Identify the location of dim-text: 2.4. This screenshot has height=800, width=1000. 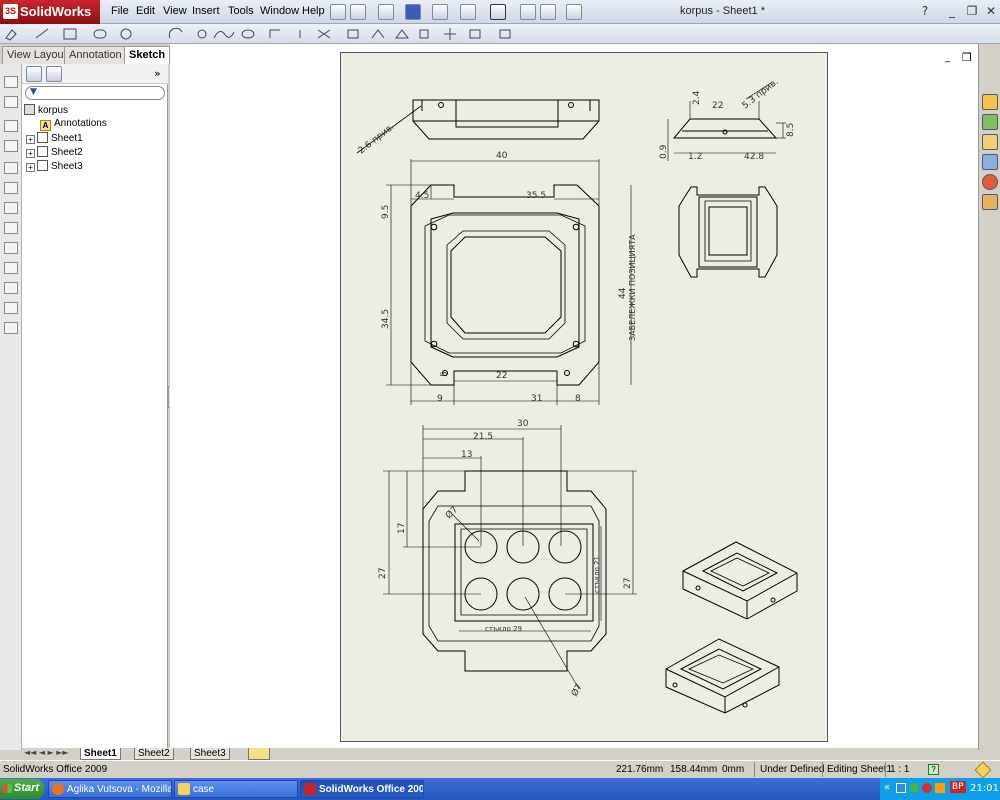
(697, 97).